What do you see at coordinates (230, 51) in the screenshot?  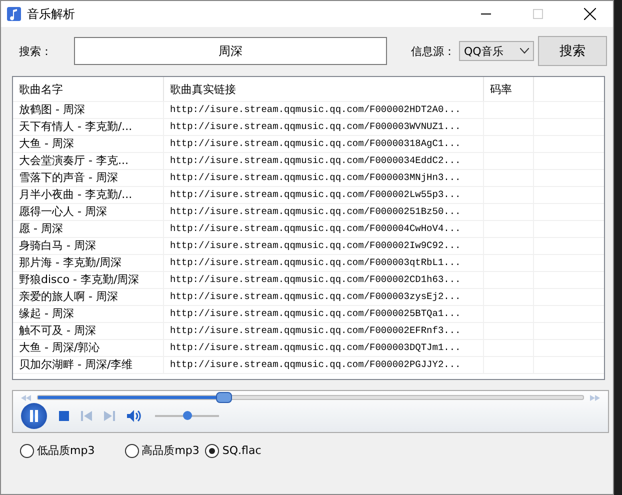 I see `search-field: 周深` at bounding box center [230, 51].